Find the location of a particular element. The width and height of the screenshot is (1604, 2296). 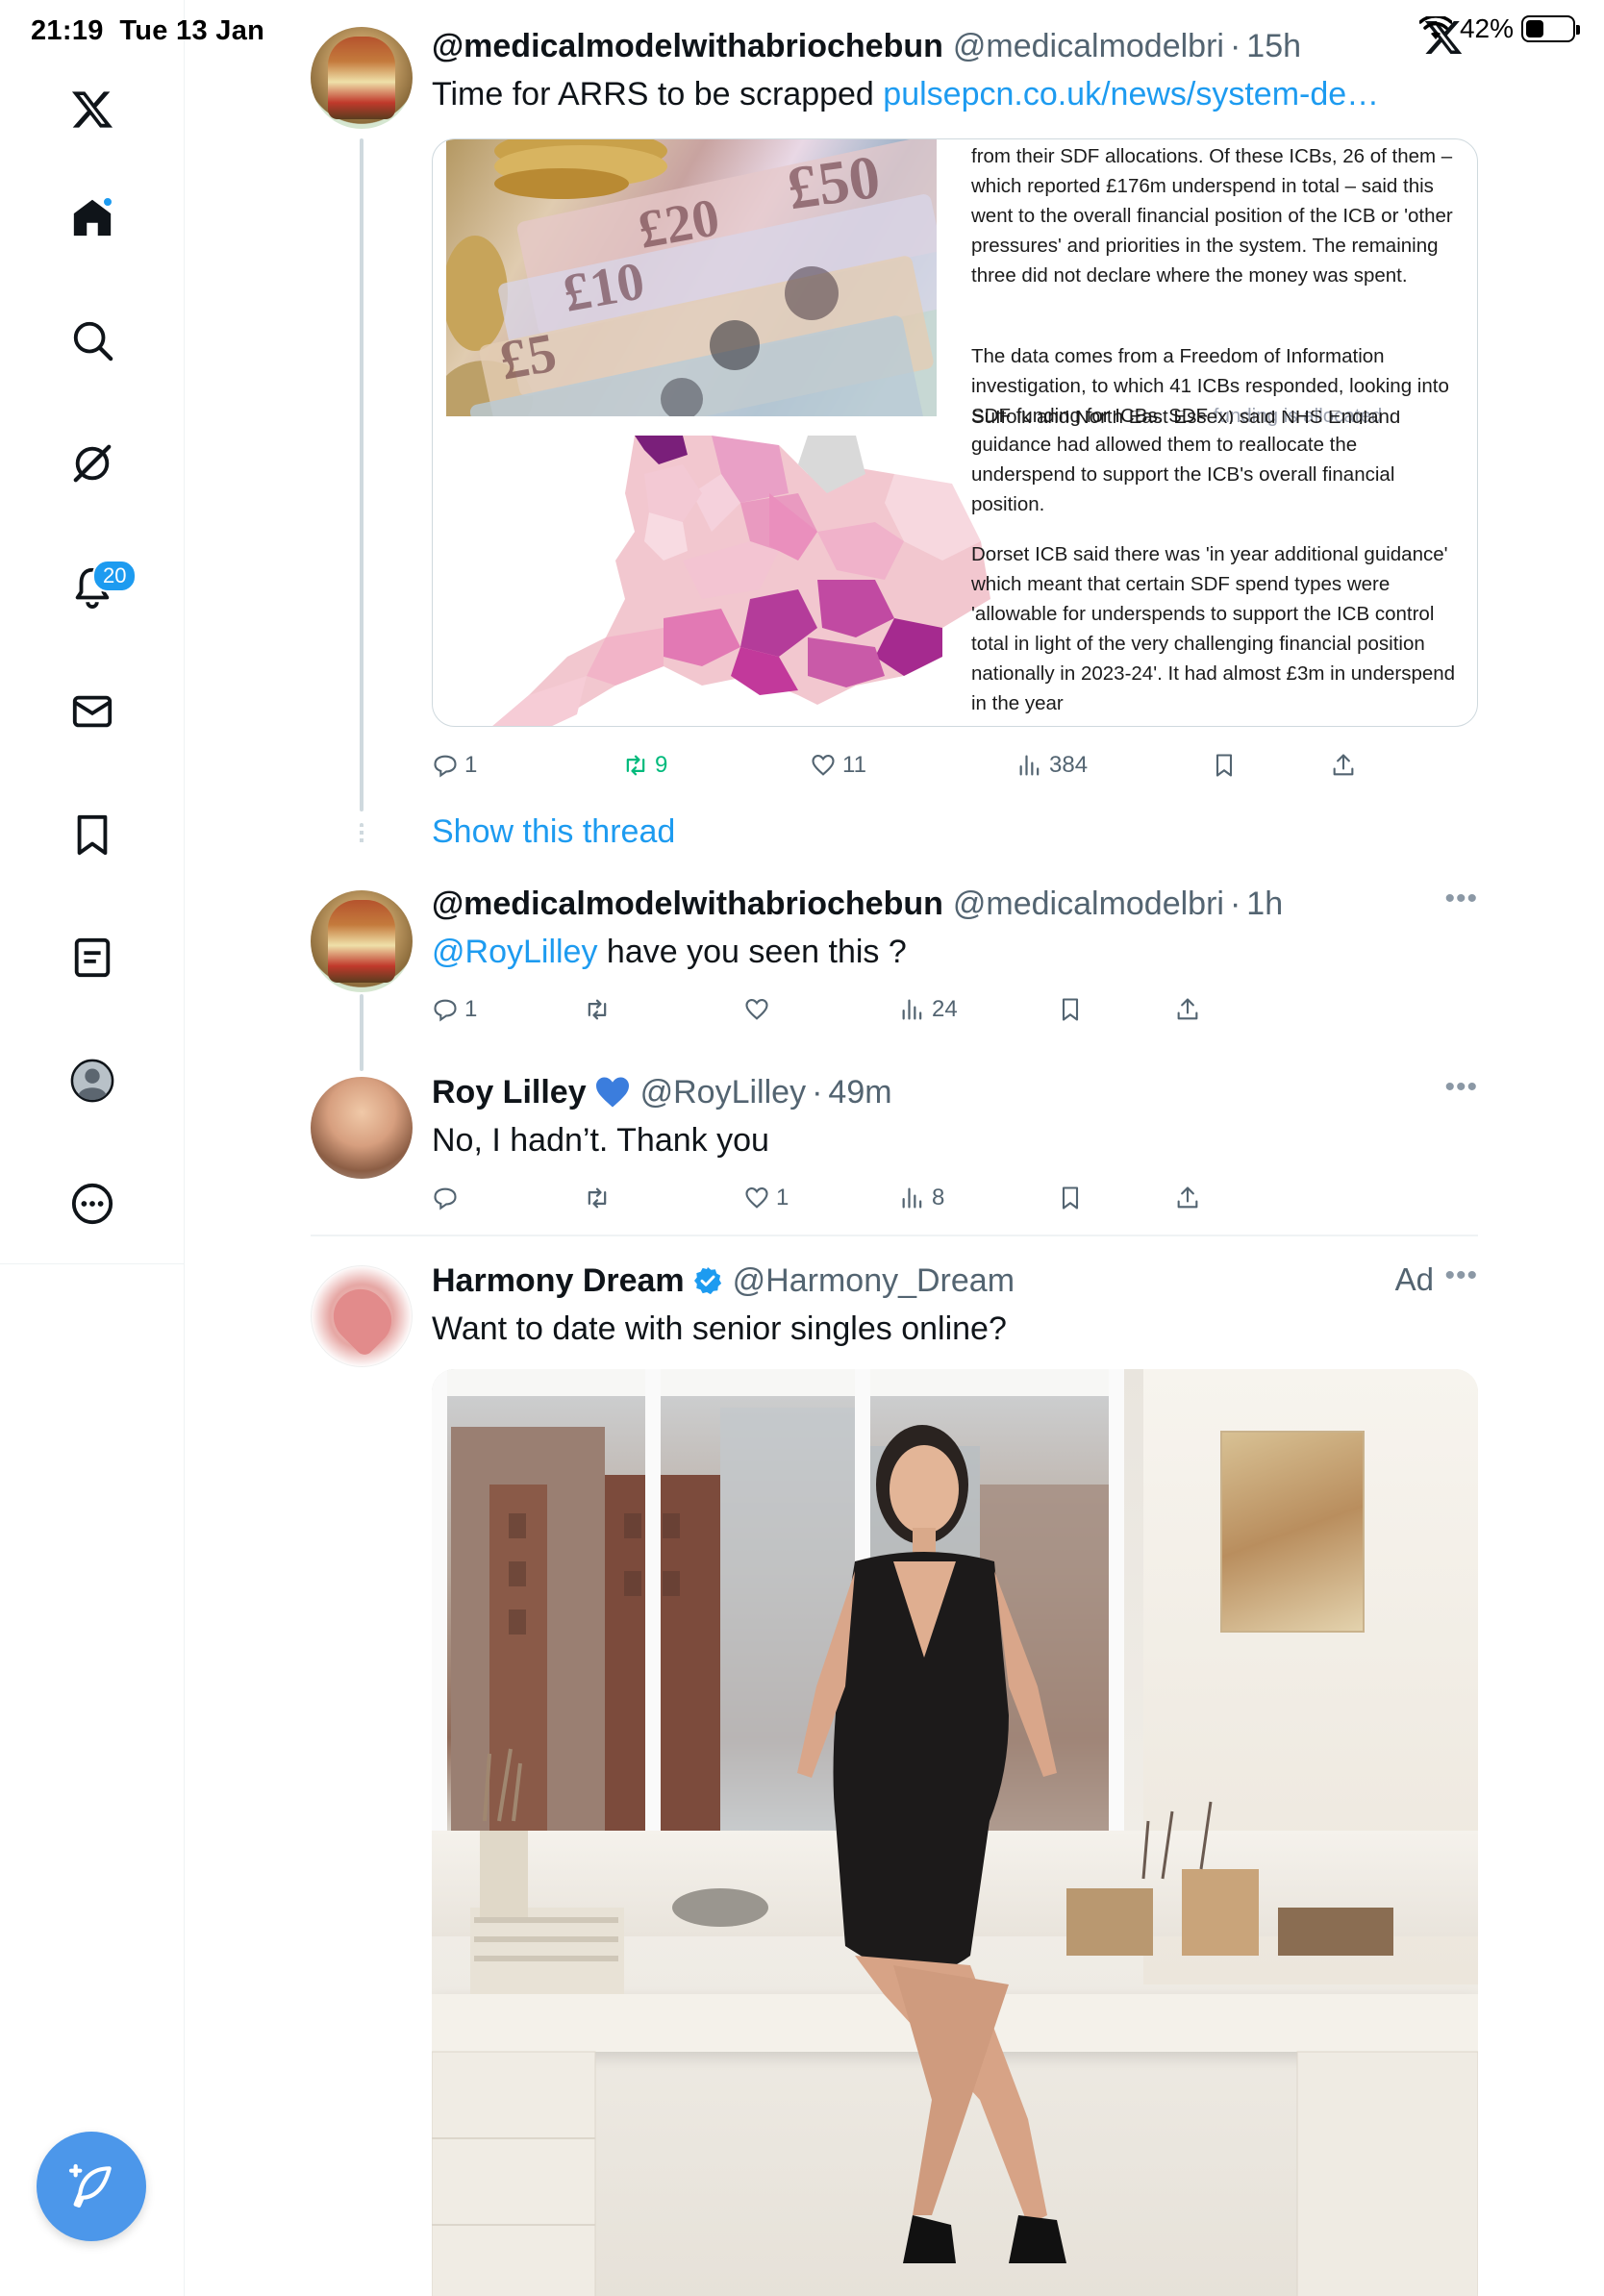

author-handle: @medicalmodelbri is located at coordinates (1088, 904).